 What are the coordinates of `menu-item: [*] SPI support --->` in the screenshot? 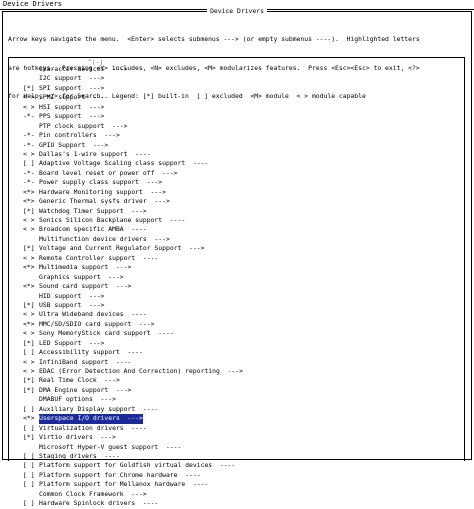 It's located at (243, 88).